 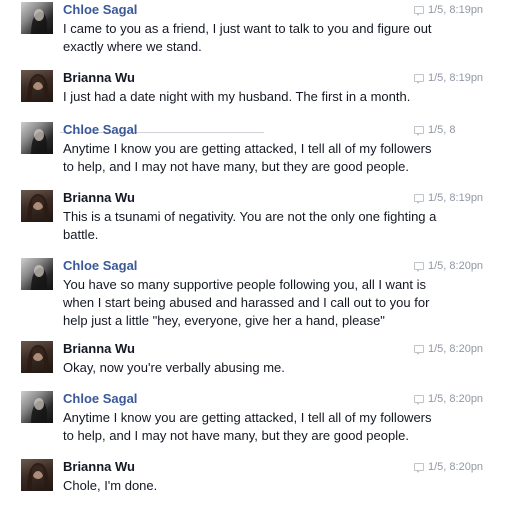 I want to click on message-timestamp: 1/5, 8, so click(x=444, y=130).